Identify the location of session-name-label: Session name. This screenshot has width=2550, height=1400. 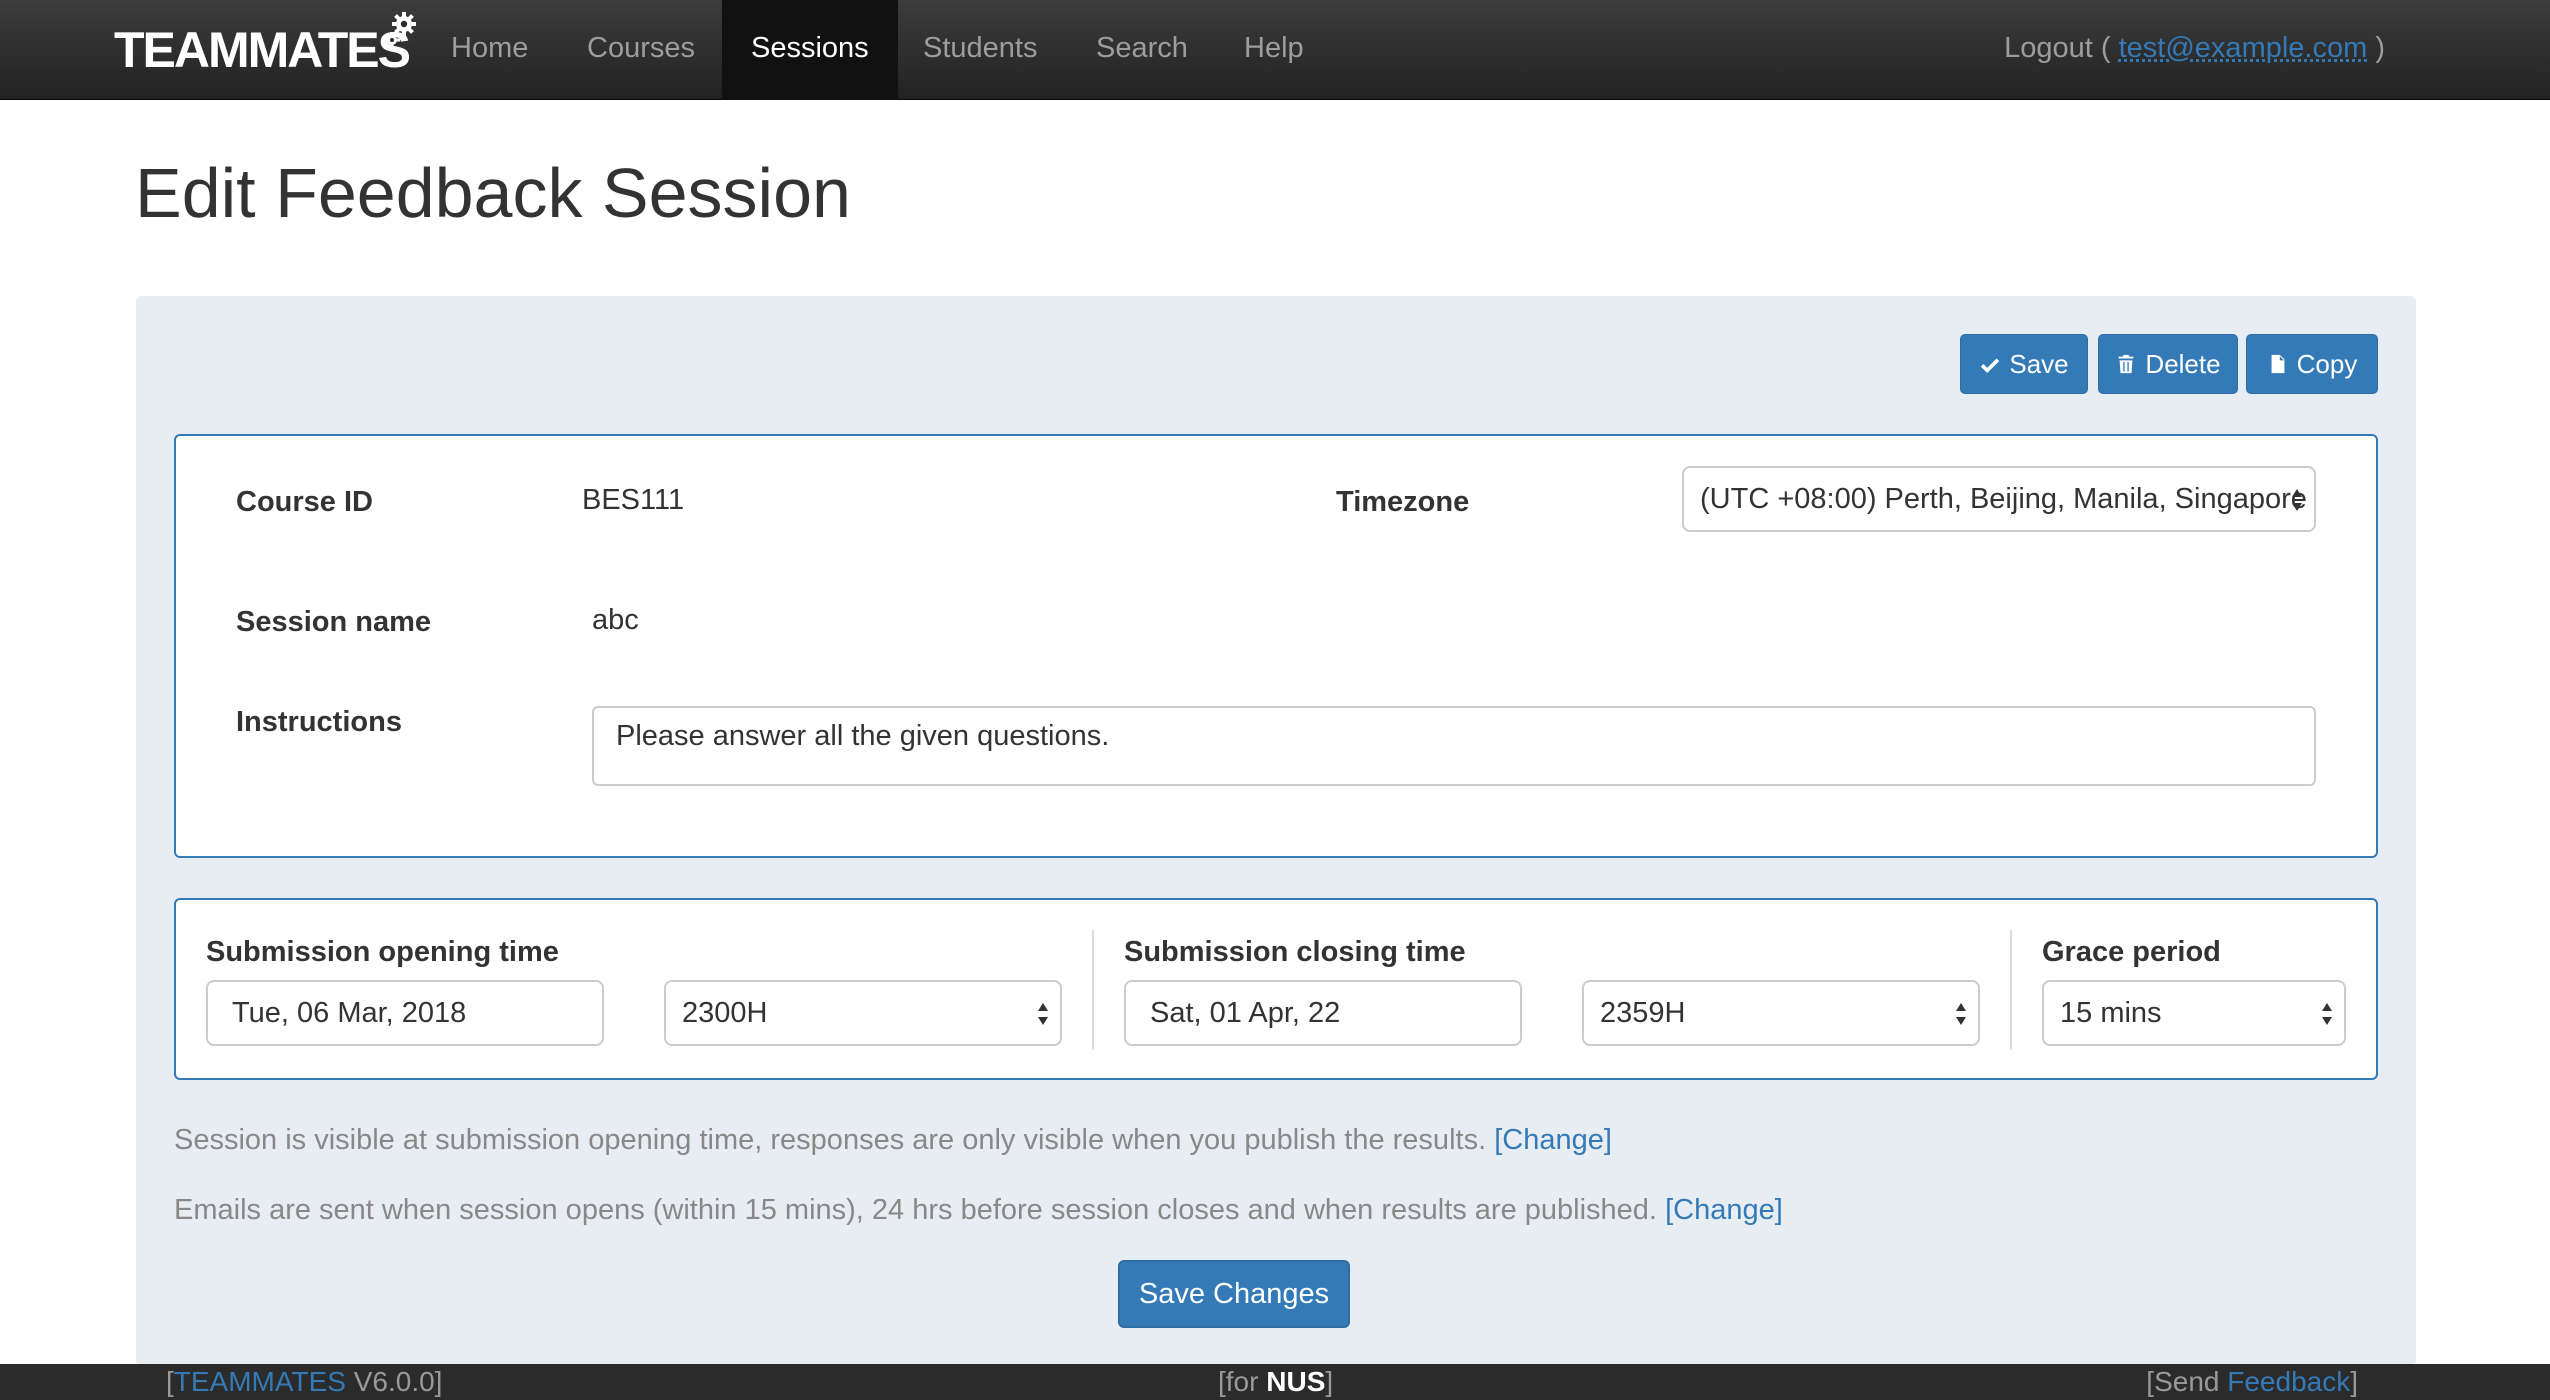
(334, 622).